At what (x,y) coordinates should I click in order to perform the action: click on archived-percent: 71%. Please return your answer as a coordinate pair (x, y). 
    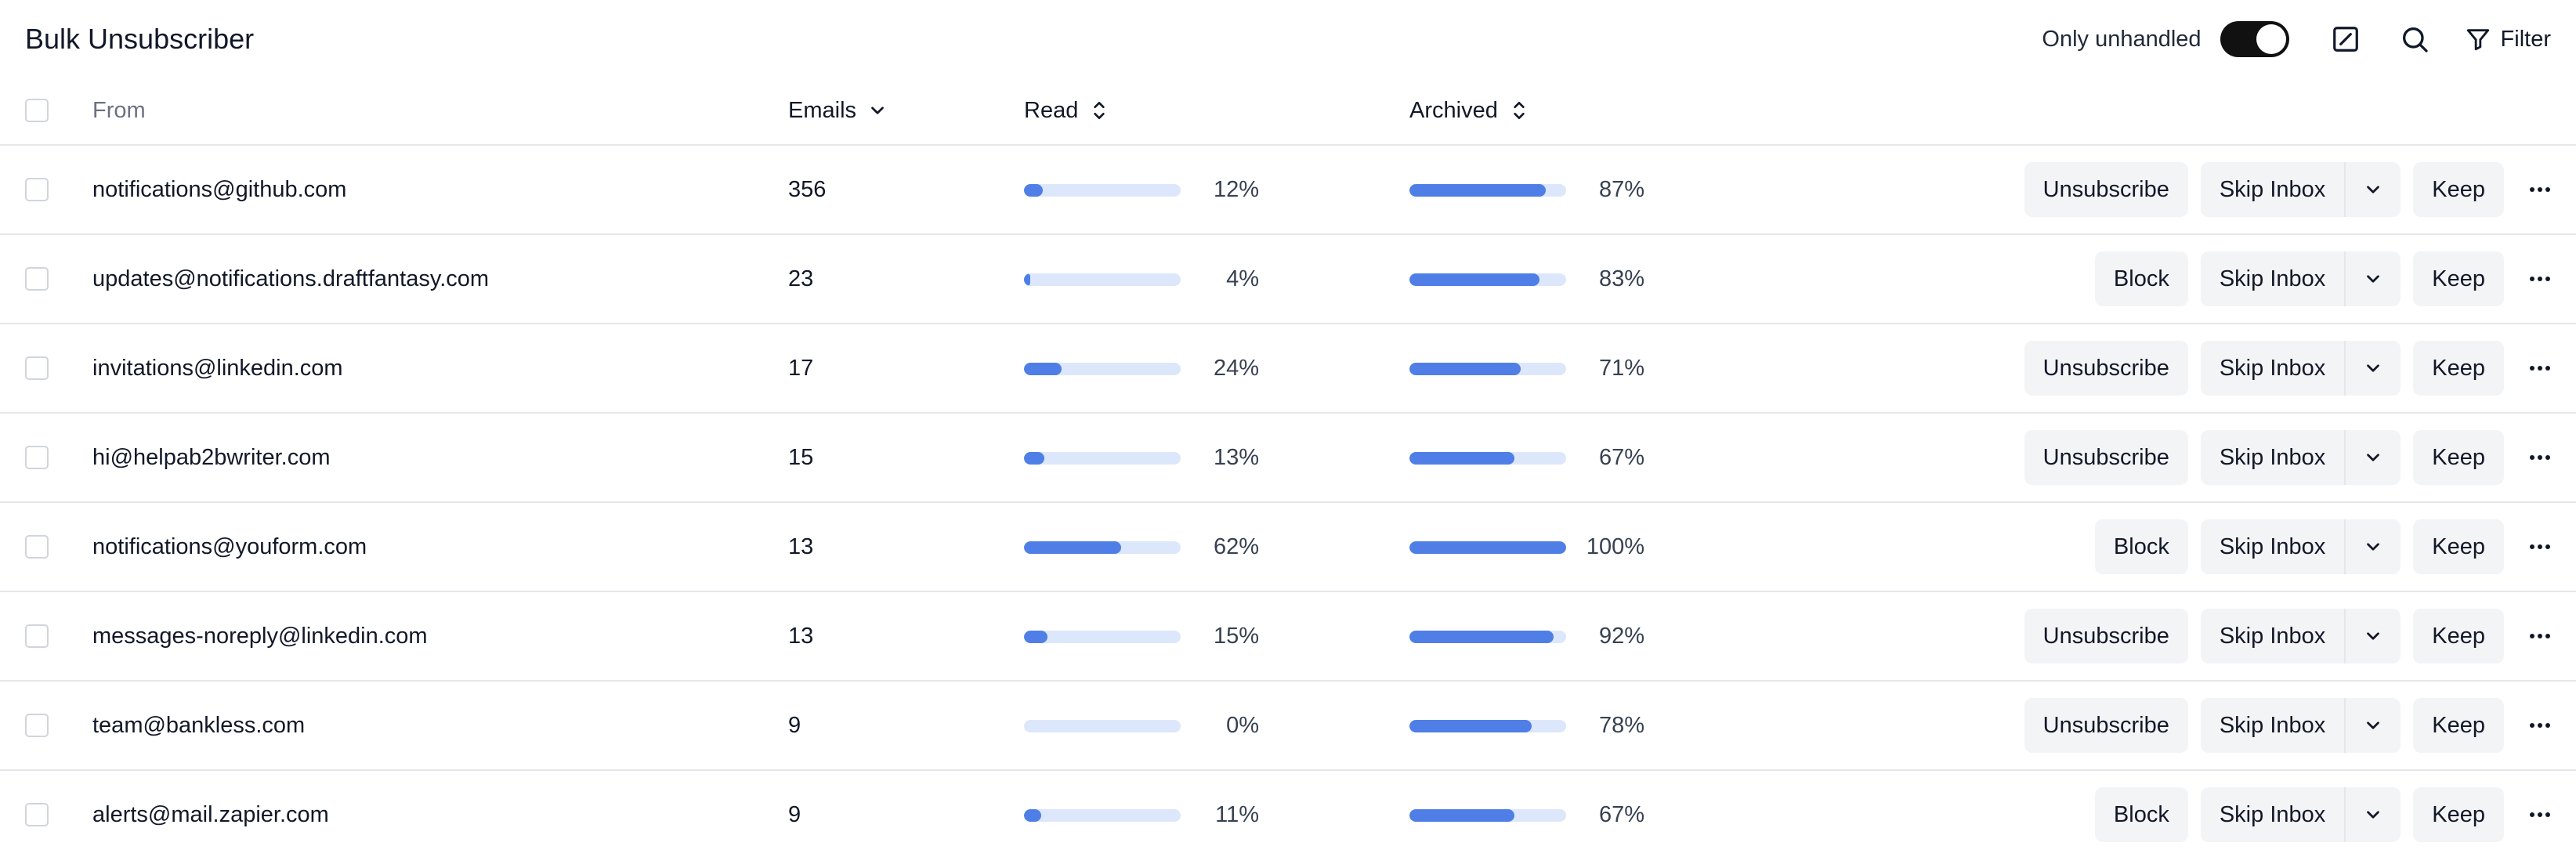
    Looking at the image, I should click on (1621, 368).